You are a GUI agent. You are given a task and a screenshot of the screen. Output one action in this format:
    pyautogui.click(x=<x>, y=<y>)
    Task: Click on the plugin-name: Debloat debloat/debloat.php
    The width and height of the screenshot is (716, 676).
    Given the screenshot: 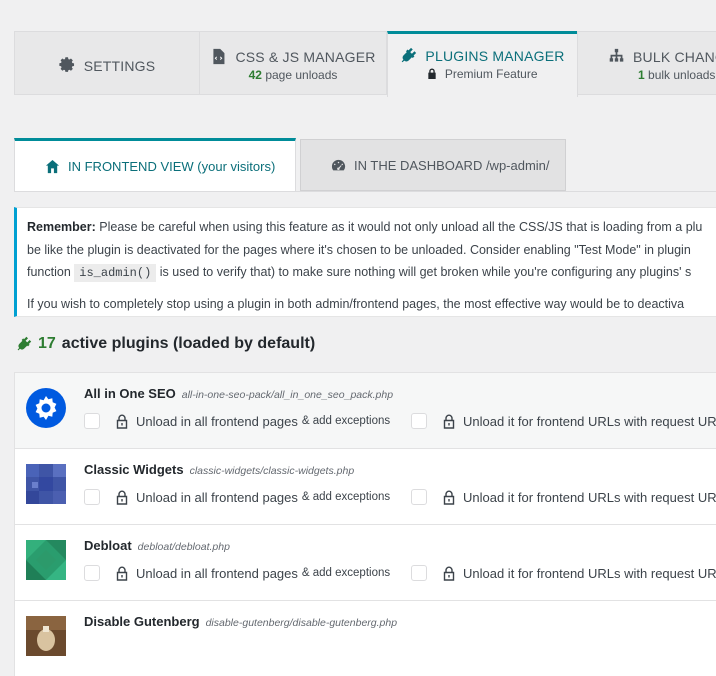 What is the action you would take?
    pyautogui.click(x=157, y=545)
    